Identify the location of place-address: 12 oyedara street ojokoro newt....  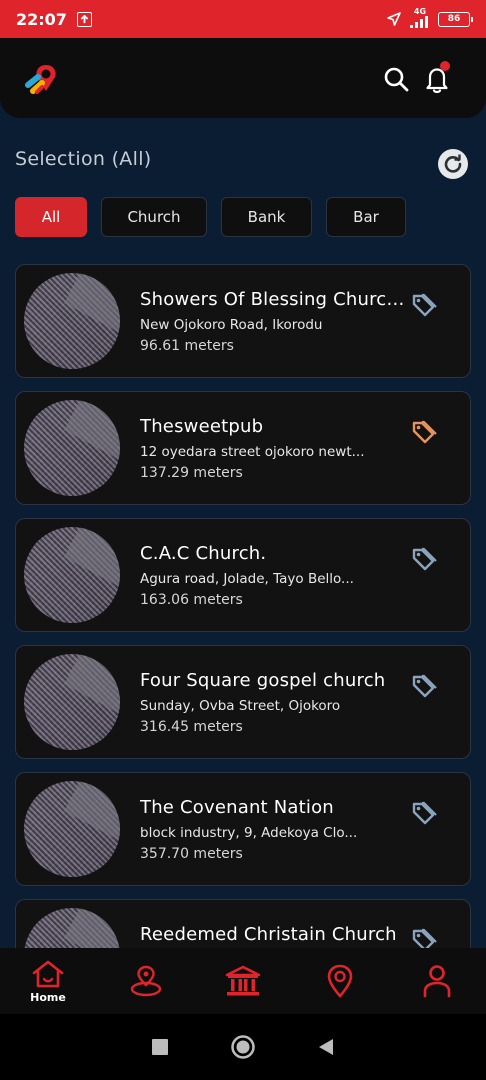
(252, 452).